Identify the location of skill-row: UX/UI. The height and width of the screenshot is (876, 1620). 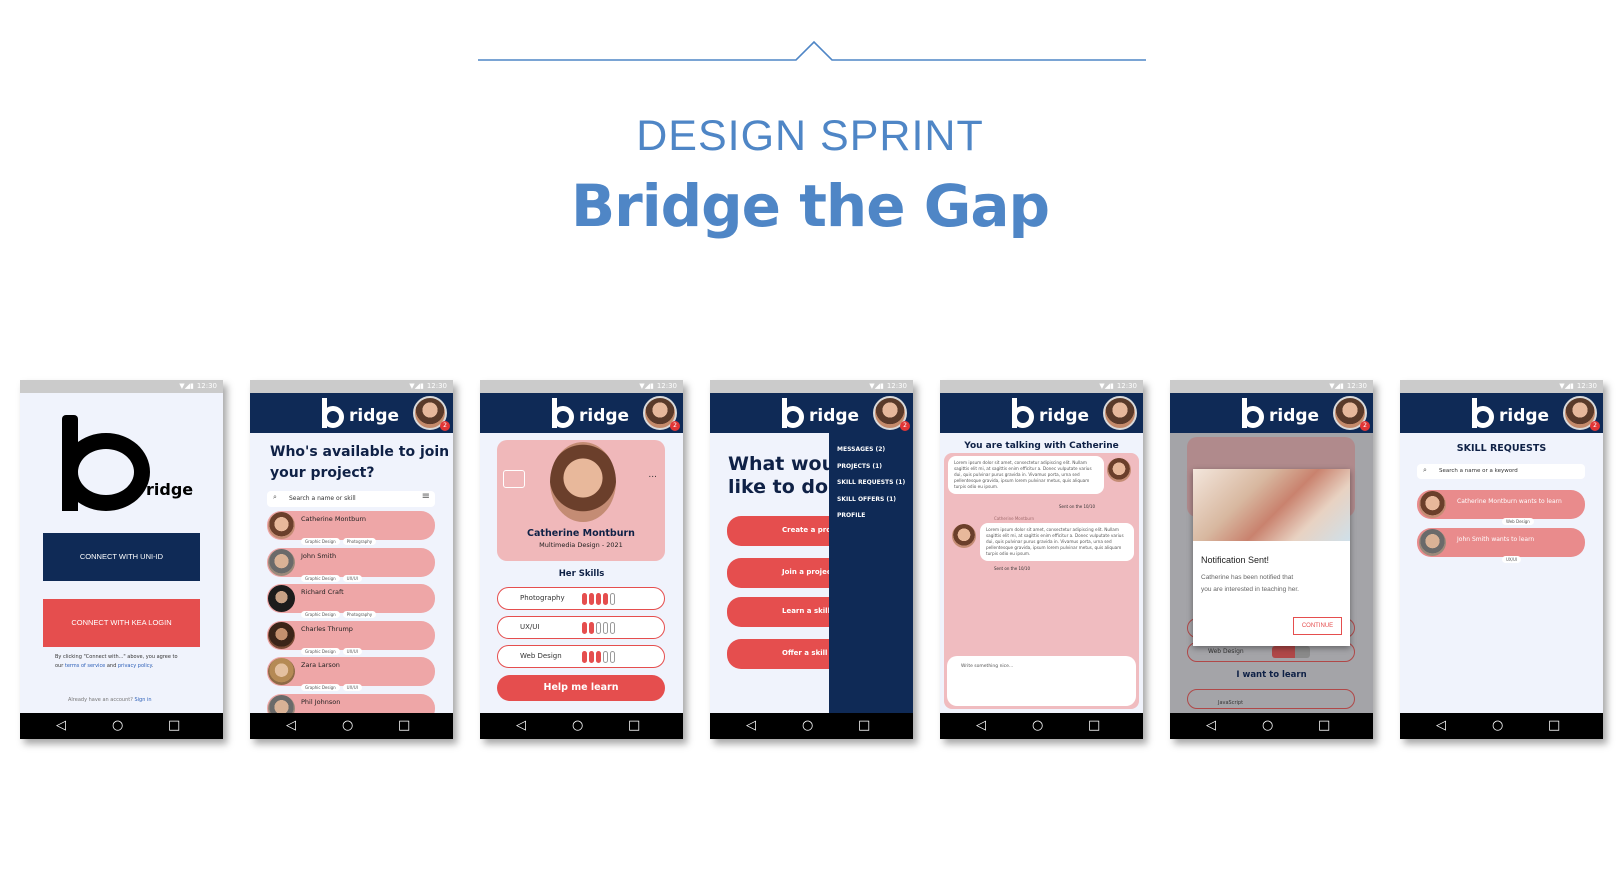
(581, 627).